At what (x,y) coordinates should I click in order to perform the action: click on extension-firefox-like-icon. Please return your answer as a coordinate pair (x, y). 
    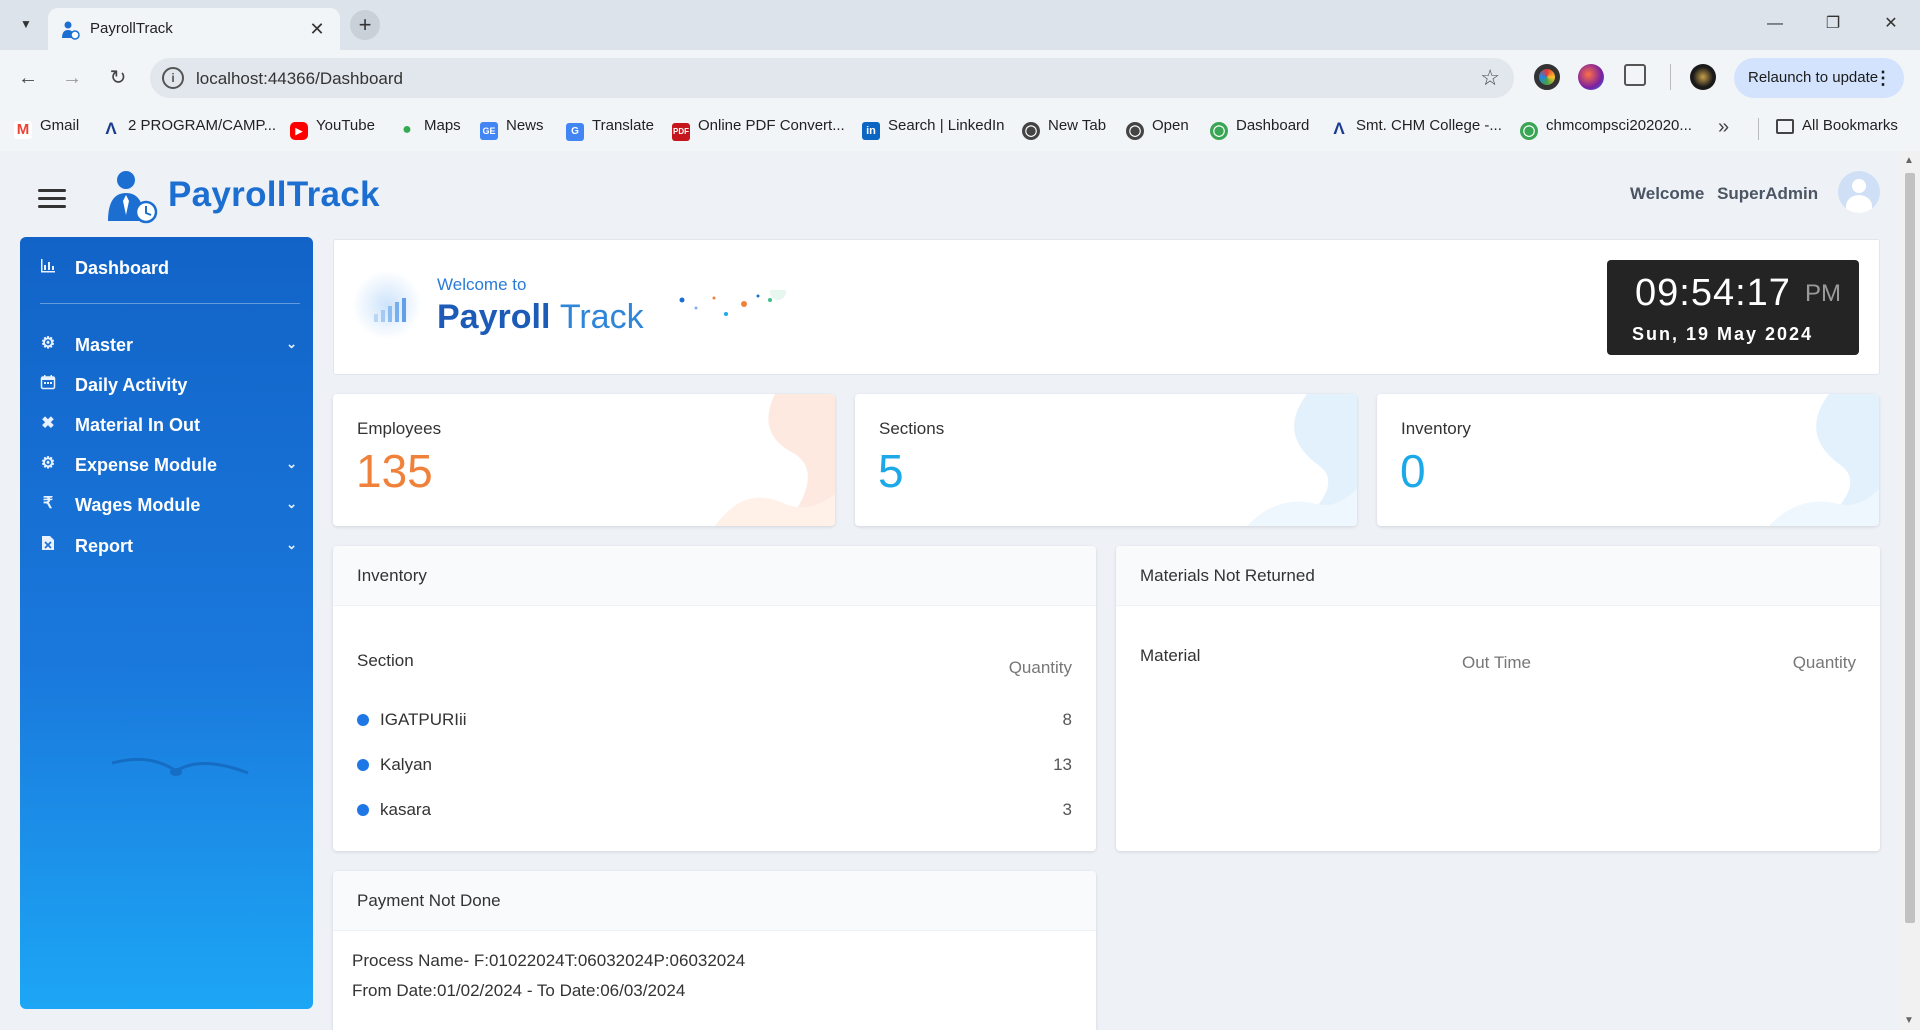
    Looking at the image, I should click on (1591, 77).